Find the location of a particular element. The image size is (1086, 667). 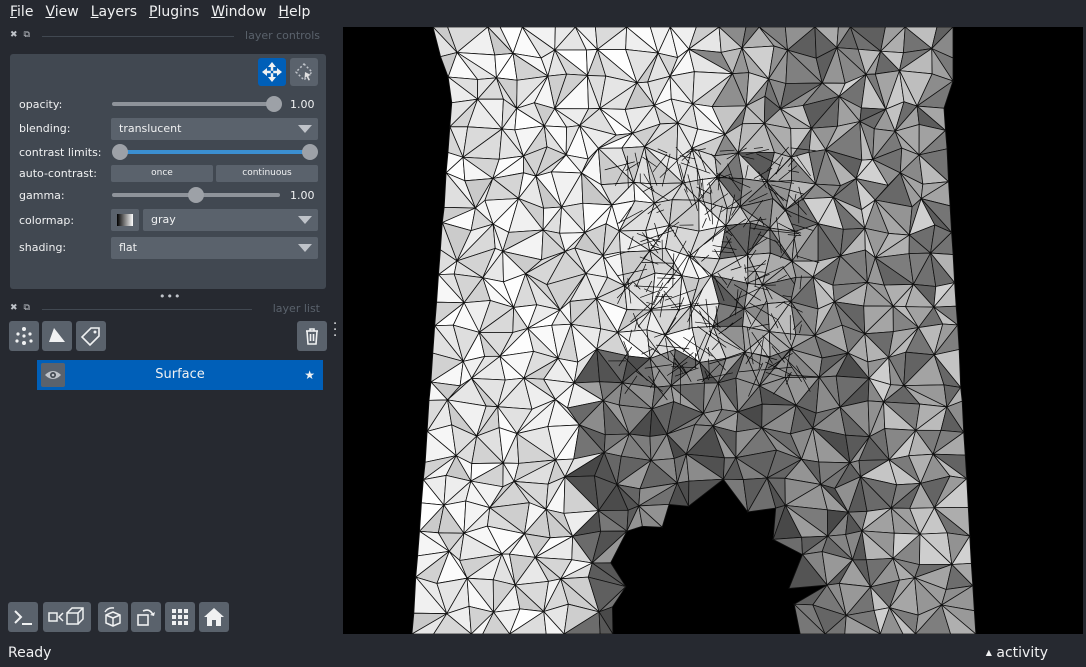

tag-icon is located at coordinates (90, 337).